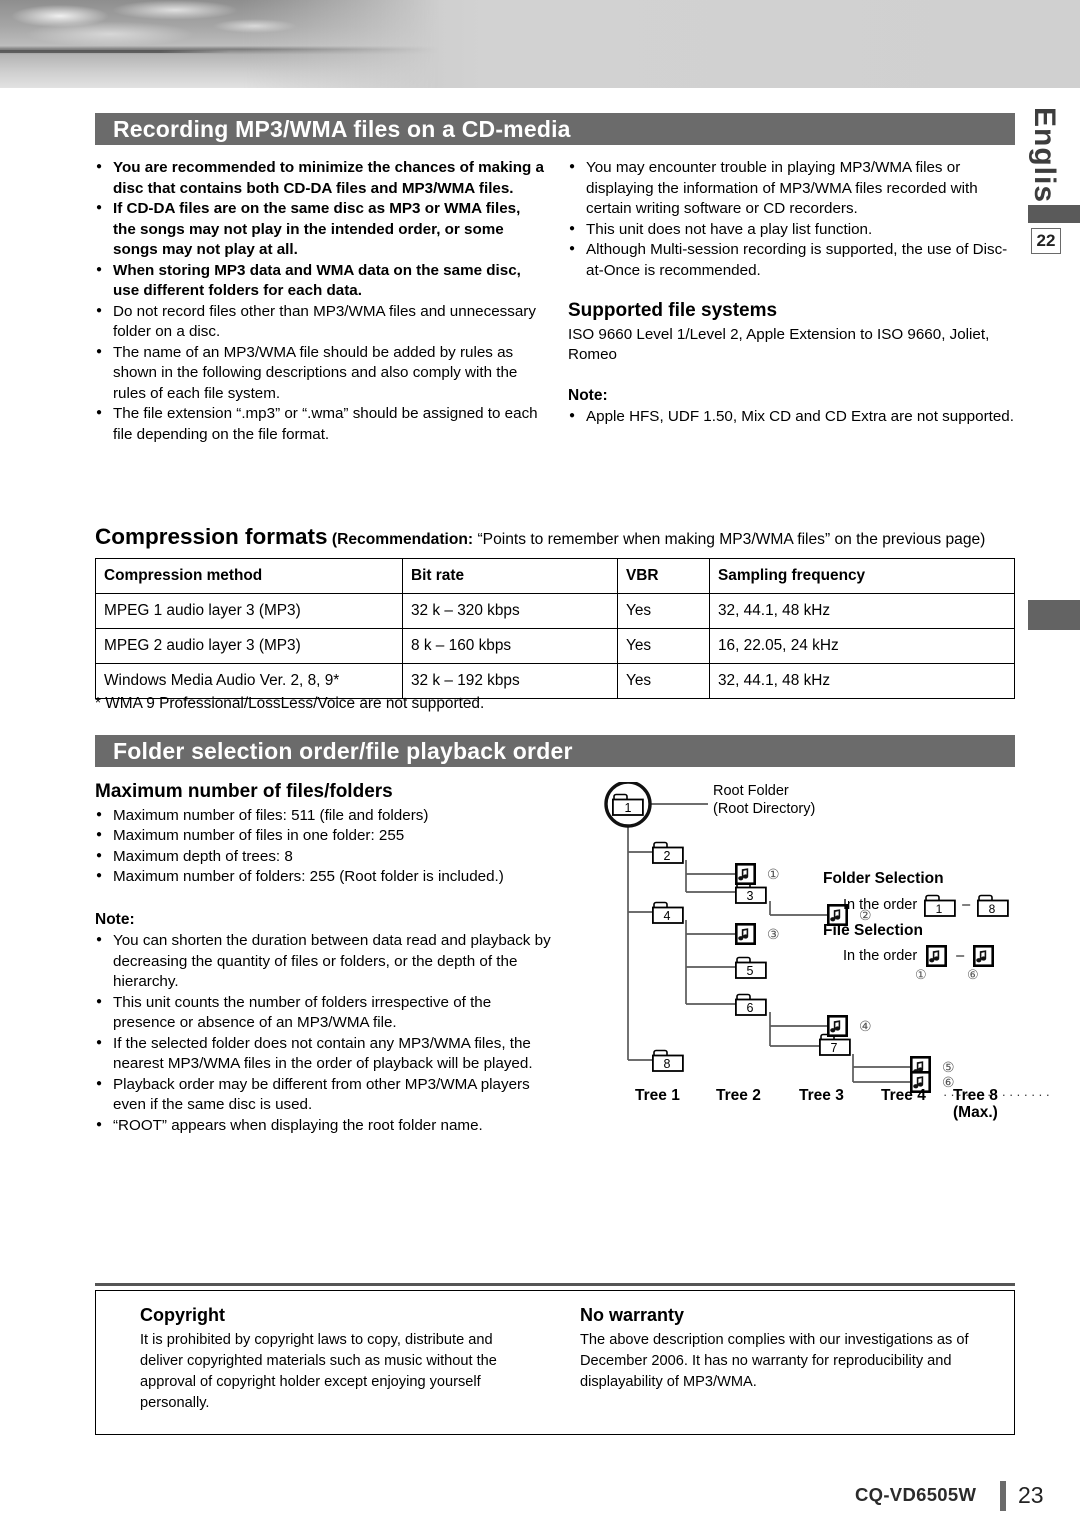 The image size is (1080, 1526). Describe the element at coordinates (663, 681) in the screenshot. I see `table-cell-r3-c3: Yes` at that location.